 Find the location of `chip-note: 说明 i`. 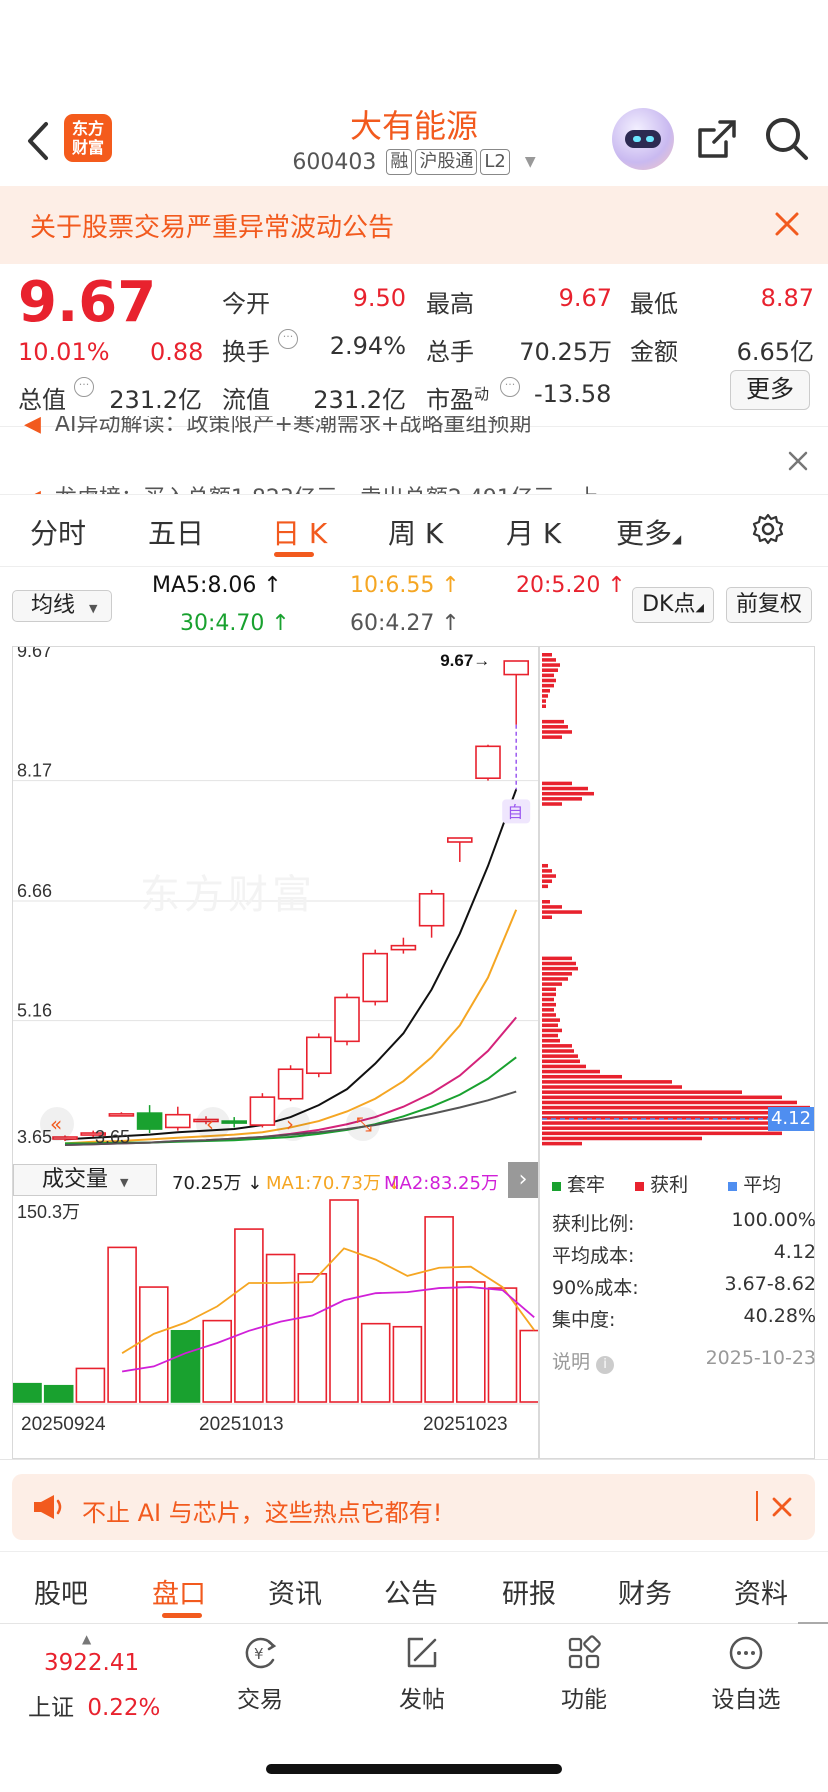

chip-note: 说明 i is located at coordinates (583, 1360).